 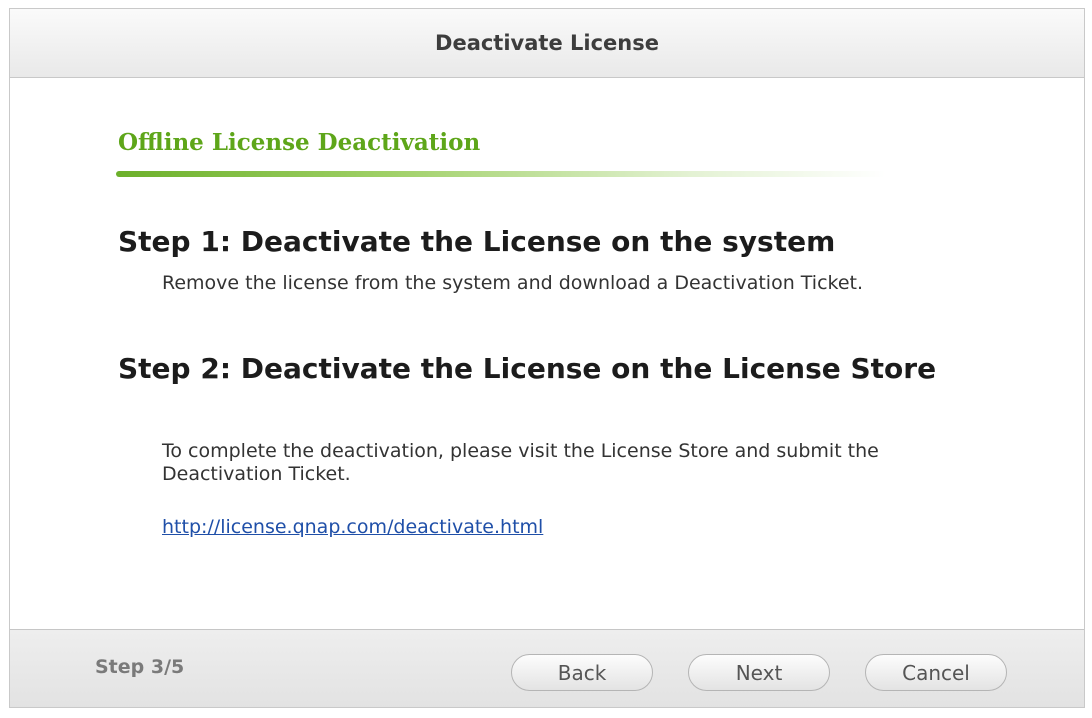 What do you see at coordinates (140, 667) in the screenshot?
I see `step-indicator: Step 3/5` at bounding box center [140, 667].